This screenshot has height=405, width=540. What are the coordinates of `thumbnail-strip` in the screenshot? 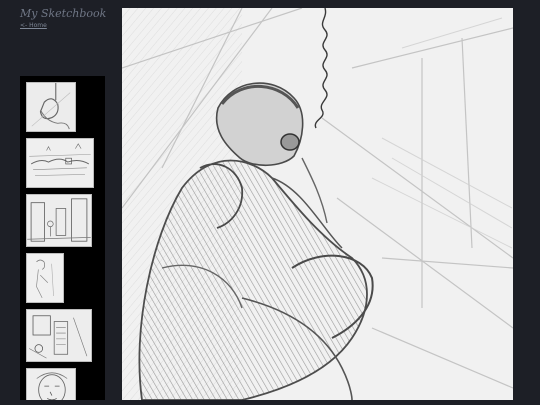 It's located at (62, 238).